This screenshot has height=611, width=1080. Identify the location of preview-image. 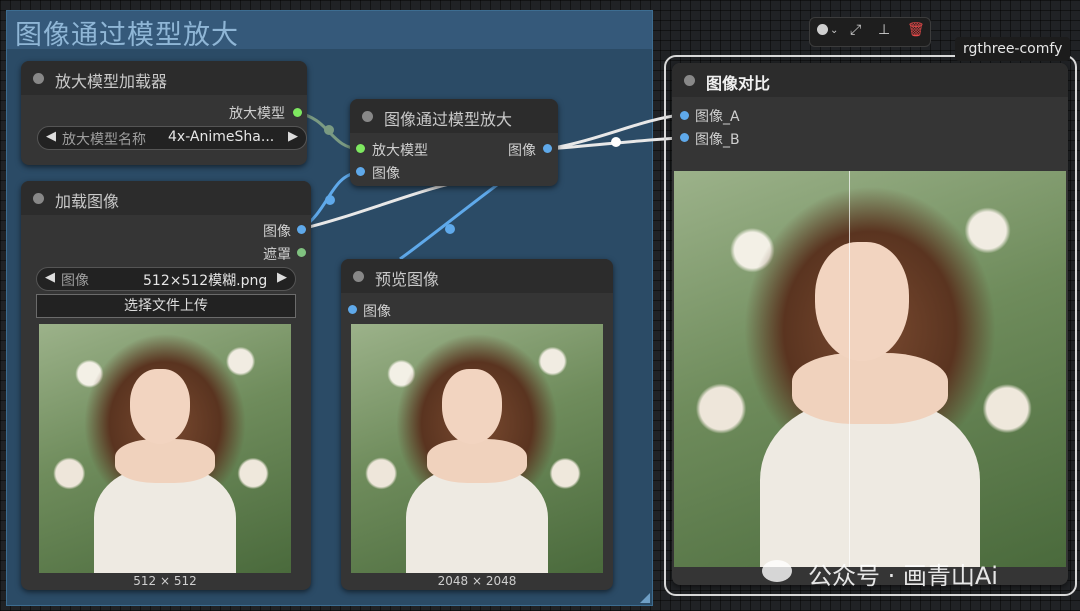
(477, 448).